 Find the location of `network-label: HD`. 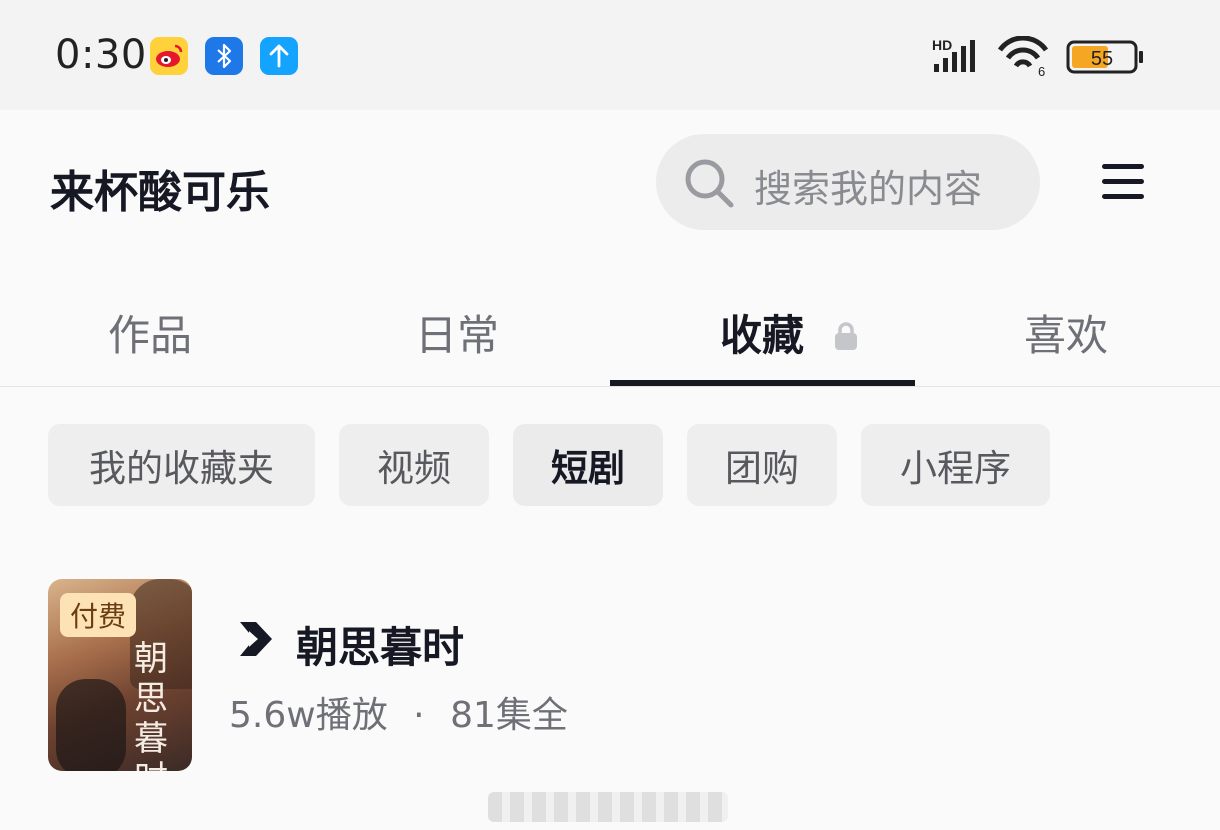

network-label: HD is located at coordinates (942, 45).